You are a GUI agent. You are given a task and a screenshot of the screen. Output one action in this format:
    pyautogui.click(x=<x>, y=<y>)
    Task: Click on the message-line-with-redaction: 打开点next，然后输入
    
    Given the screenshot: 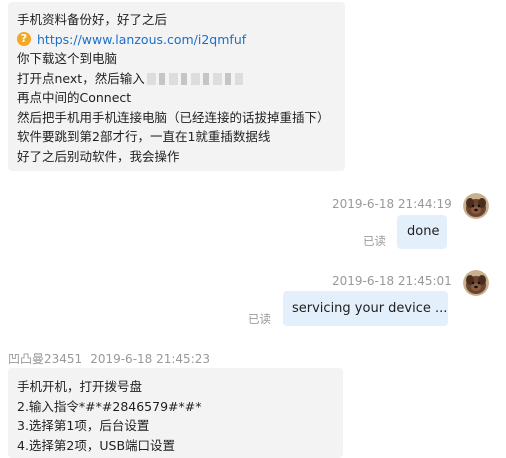 What is the action you would take?
    pyautogui.click(x=181, y=79)
    